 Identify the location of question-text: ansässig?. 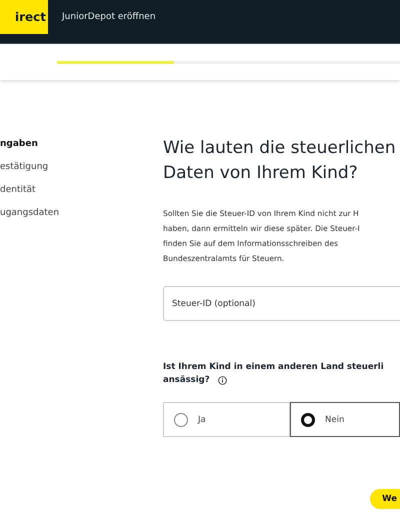
(186, 380).